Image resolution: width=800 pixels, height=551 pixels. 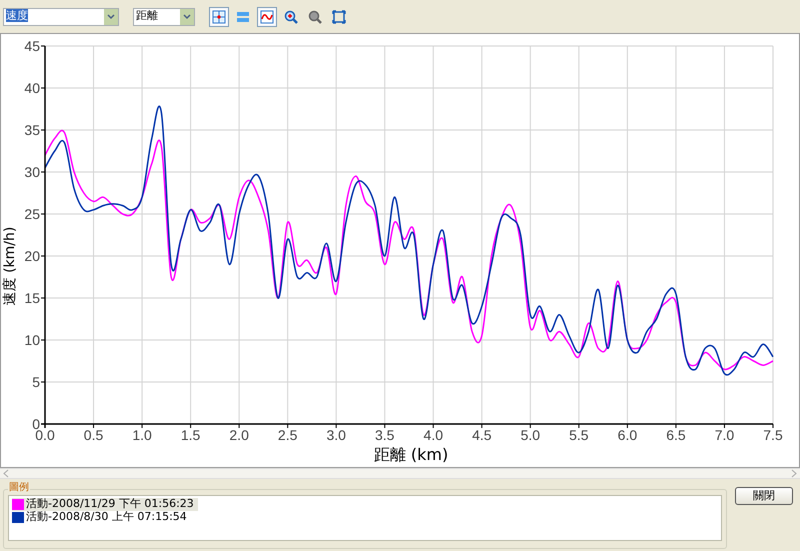 What do you see at coordinates (291, 16) in the screenshot?
I see `zoom-in-icon` at bounding box center [291, 16].